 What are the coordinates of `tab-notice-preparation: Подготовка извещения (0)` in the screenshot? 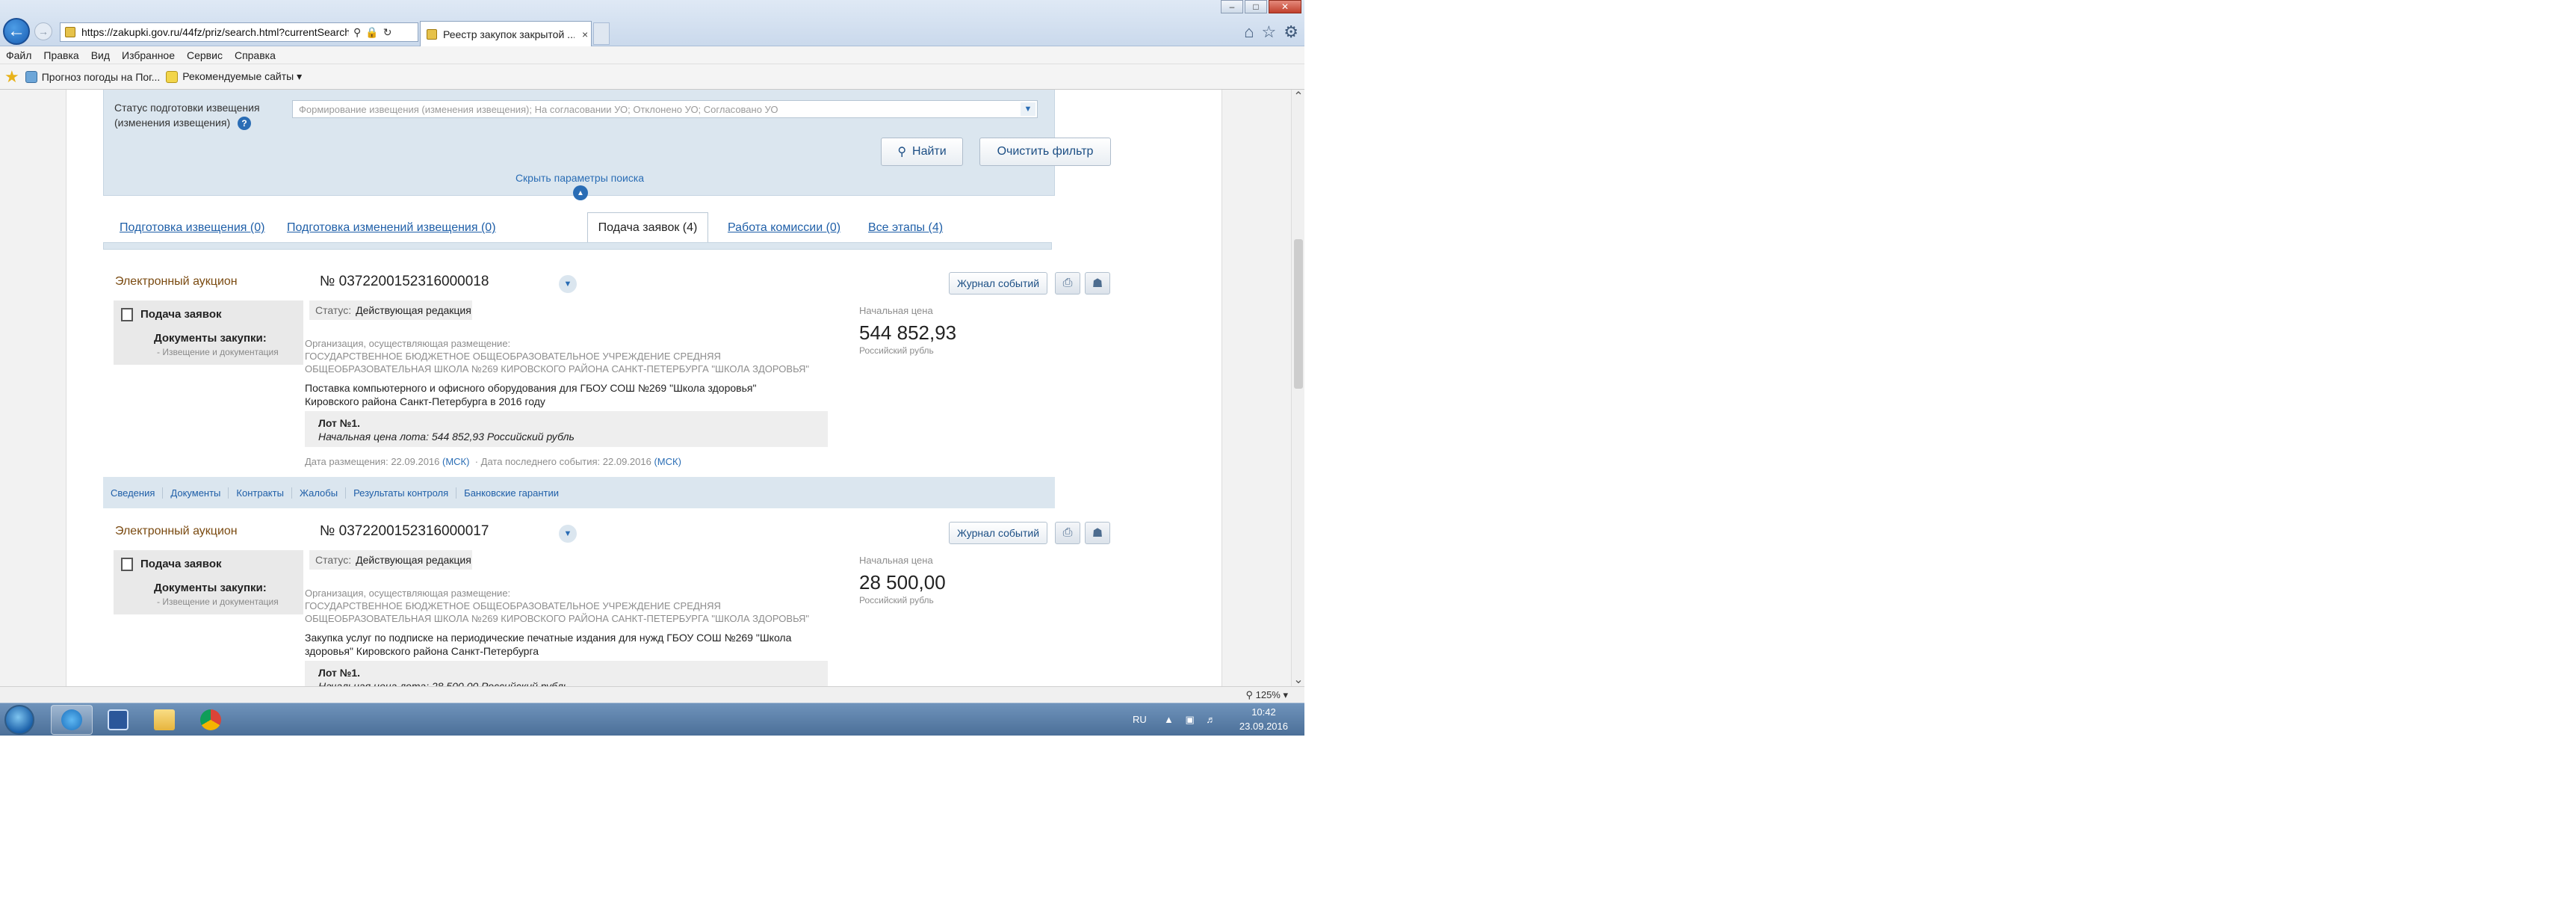 It's located at (192, 228).